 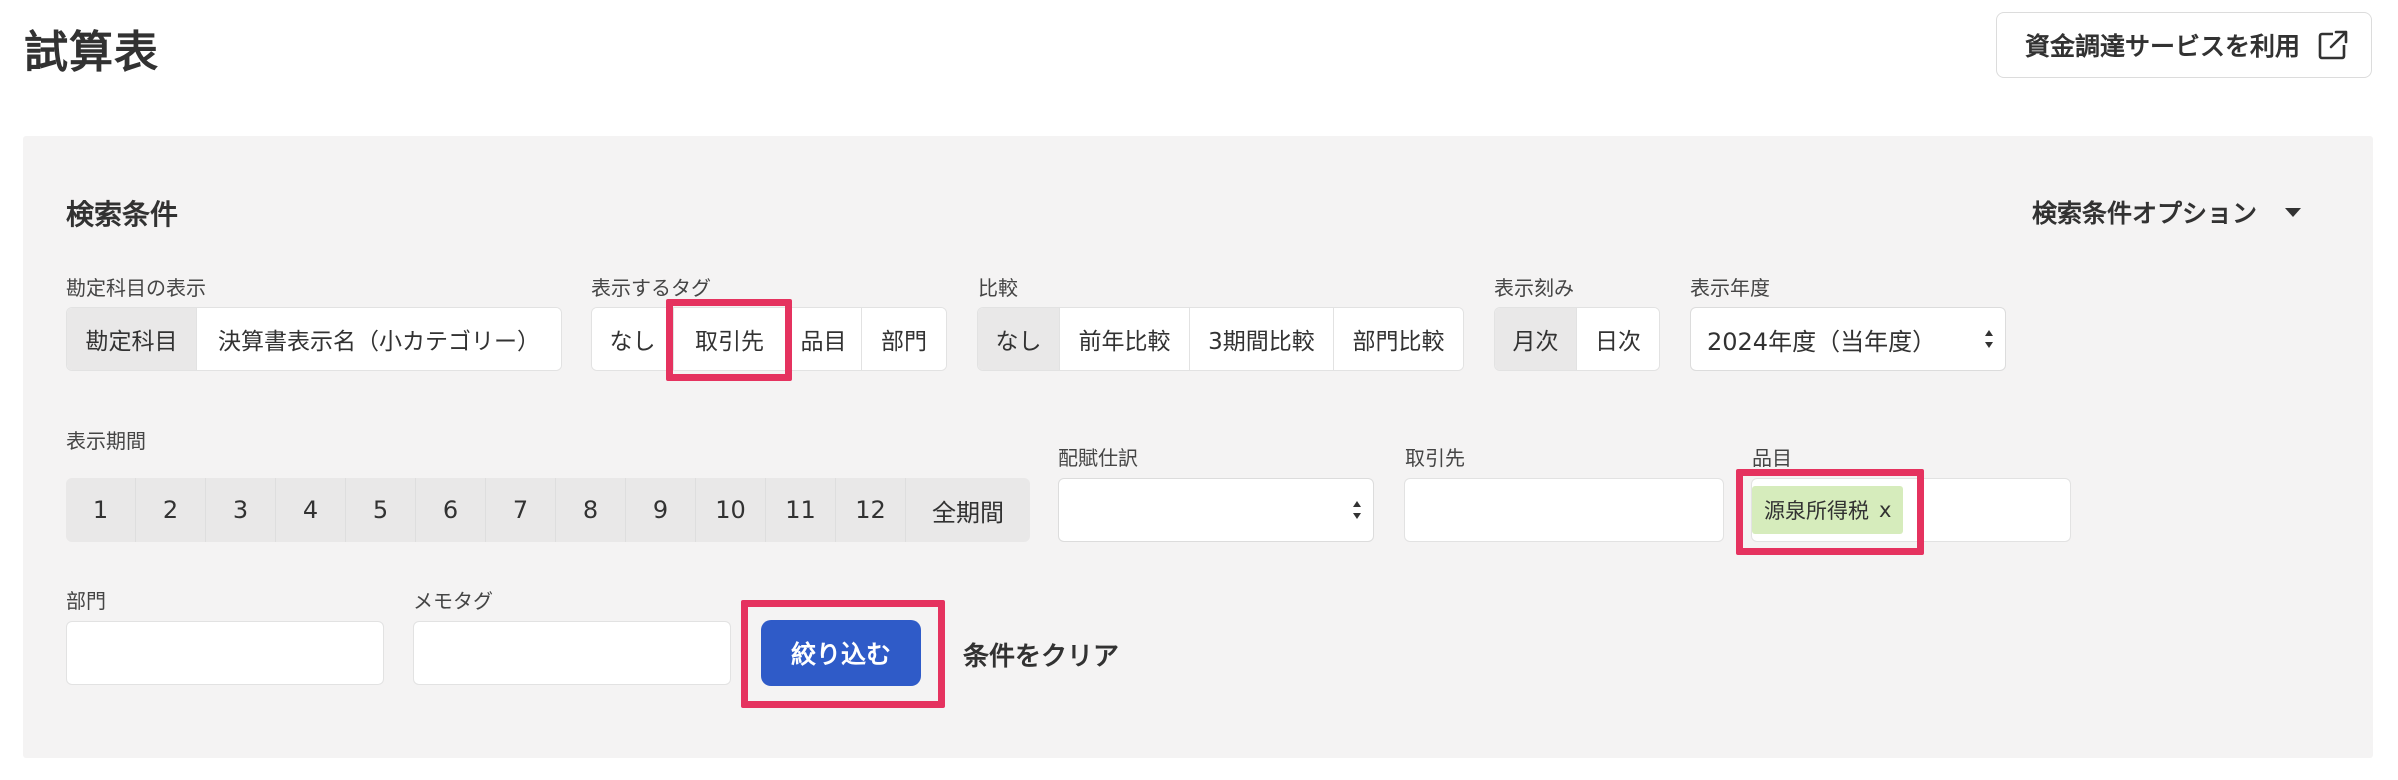 What do you see at coordinates (122, 214) in the screenshot?
I see `search-title: 検索条件` at bounding box center [122, 214].